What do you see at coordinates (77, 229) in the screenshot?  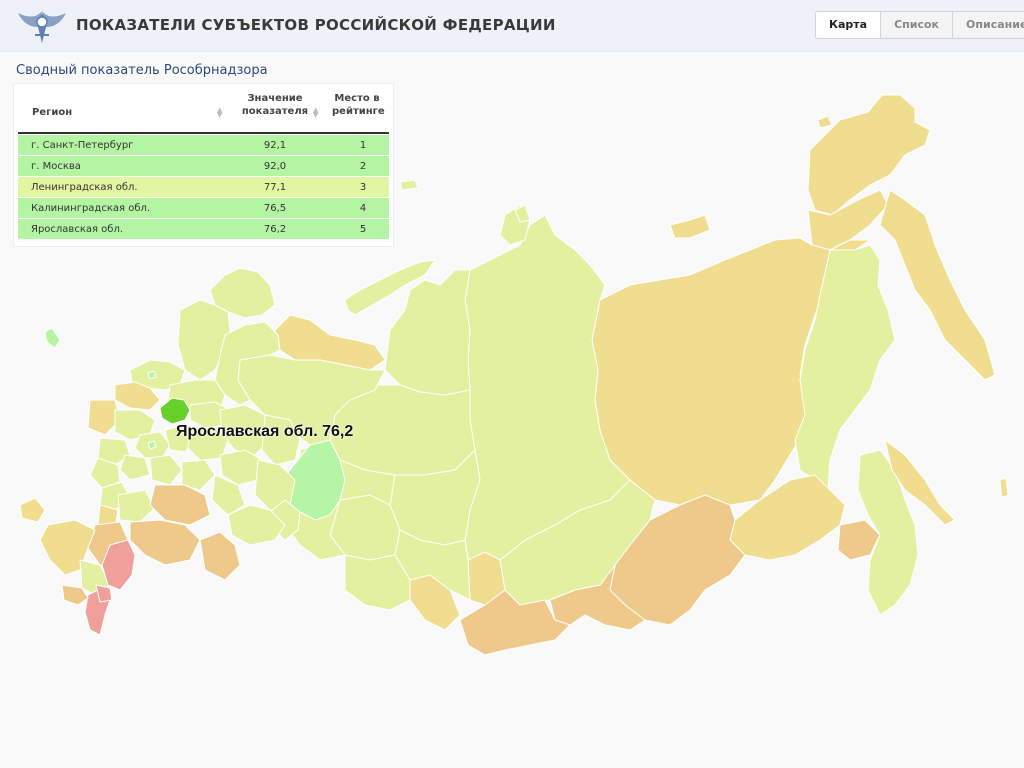 I see `row-region: Ярославская обл.` at bounding box center [77, 229].